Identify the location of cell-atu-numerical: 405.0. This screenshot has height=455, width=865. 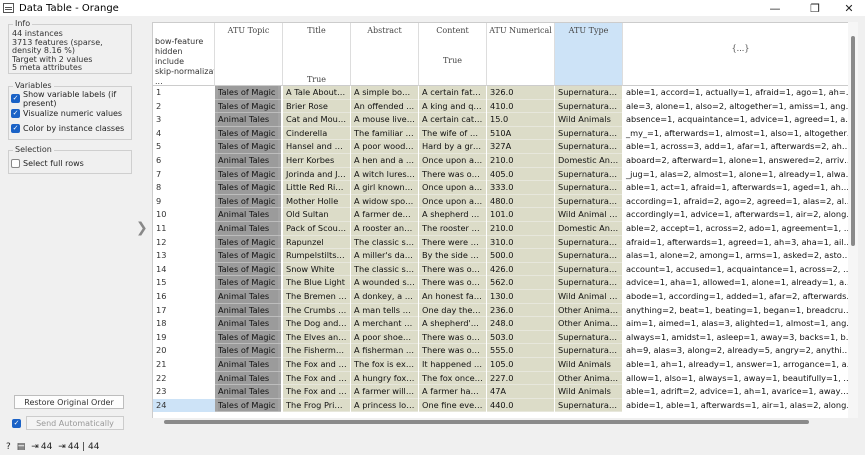
(520, 174).